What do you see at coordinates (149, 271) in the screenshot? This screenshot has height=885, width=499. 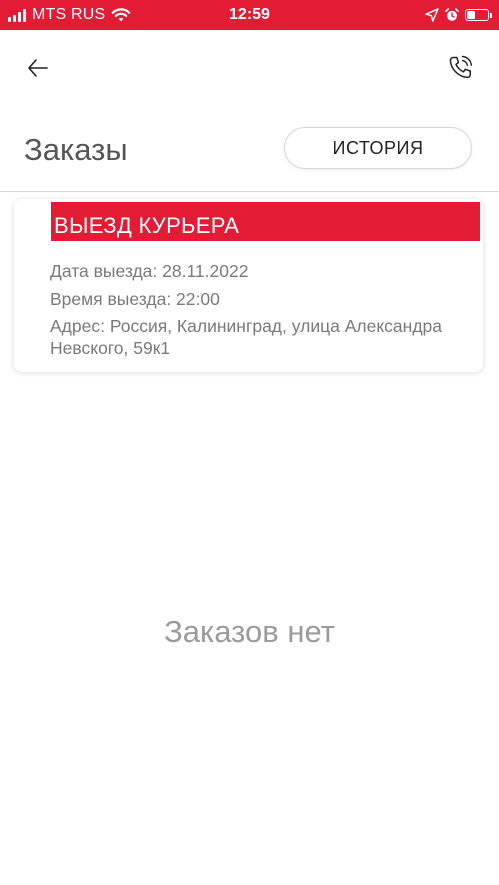 I see `order-date: Дата выезда: 28.11.2022` at bounding box center [149, 271].